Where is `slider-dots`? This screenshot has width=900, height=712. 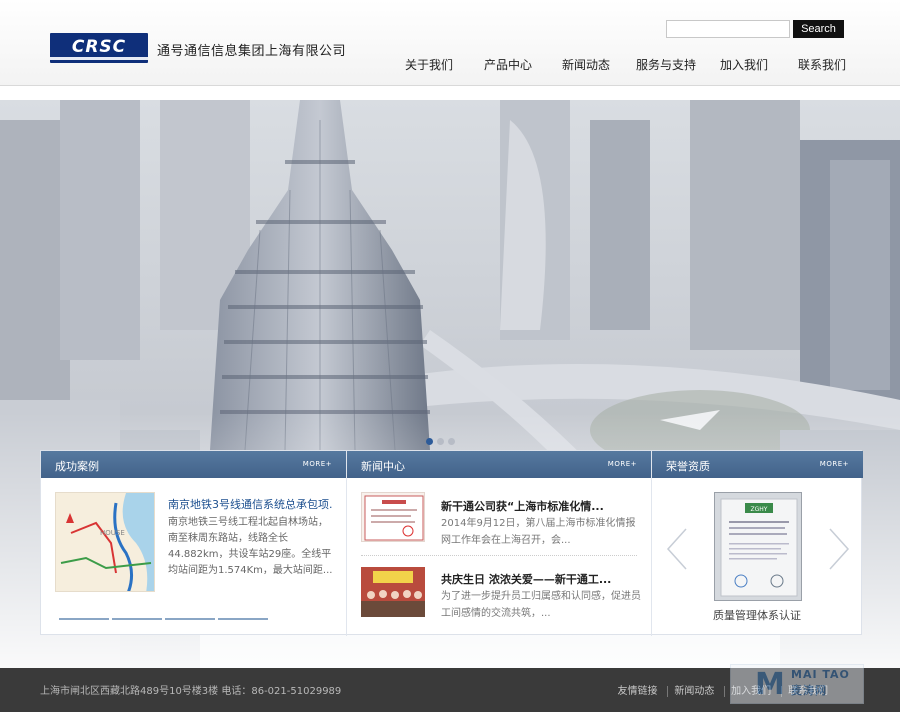 slider-dots is located at coordinates (440, 441).